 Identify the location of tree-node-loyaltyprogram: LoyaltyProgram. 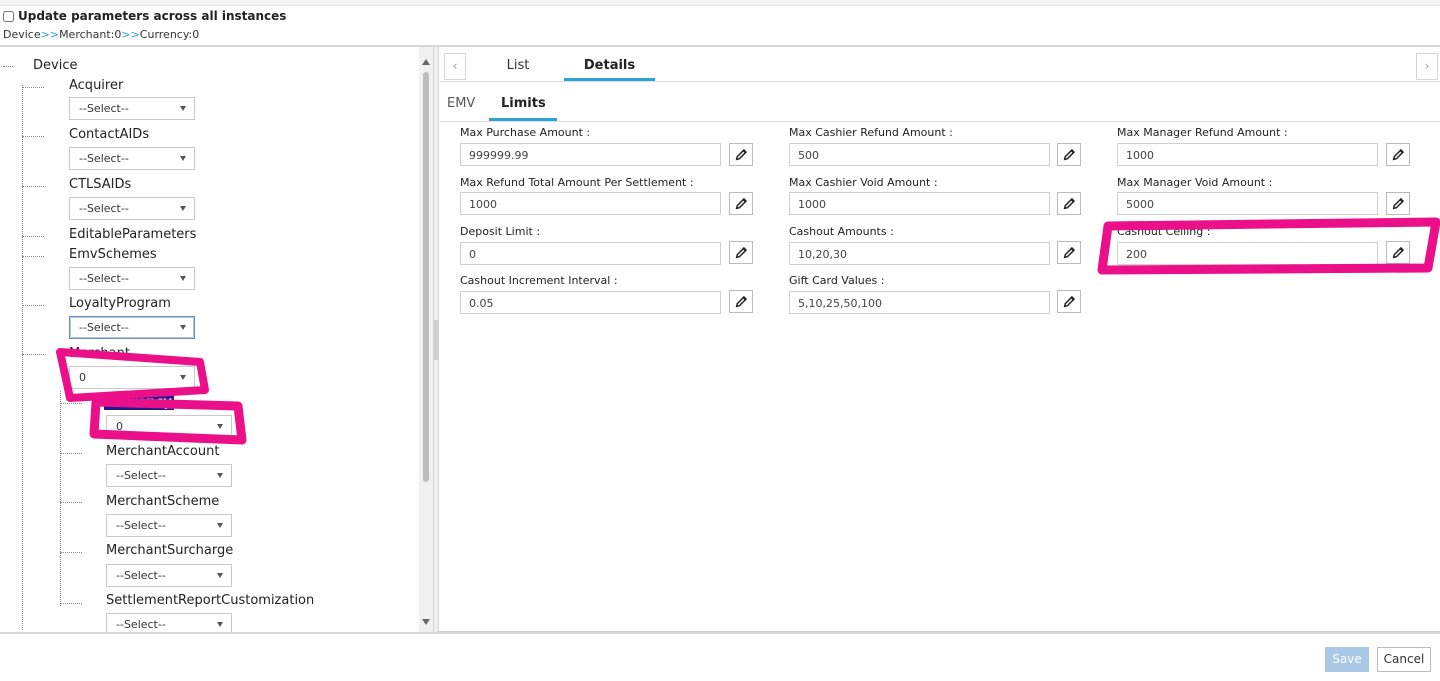
(120, 303).